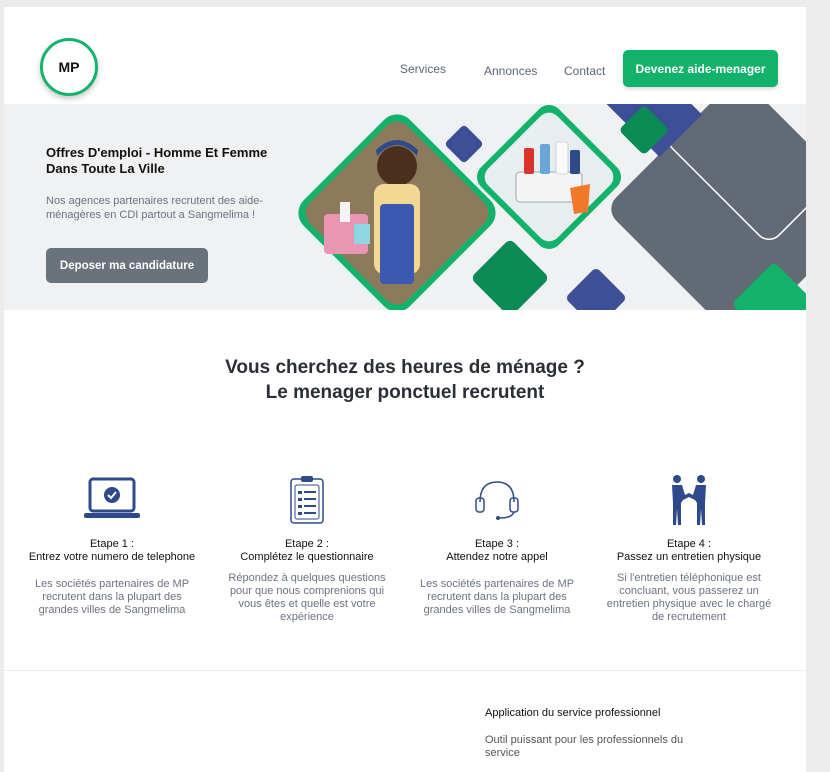 The height and width of the screenshot is (772, 830). I want to click on nav-annonces: Annonces, so click(510, 71).